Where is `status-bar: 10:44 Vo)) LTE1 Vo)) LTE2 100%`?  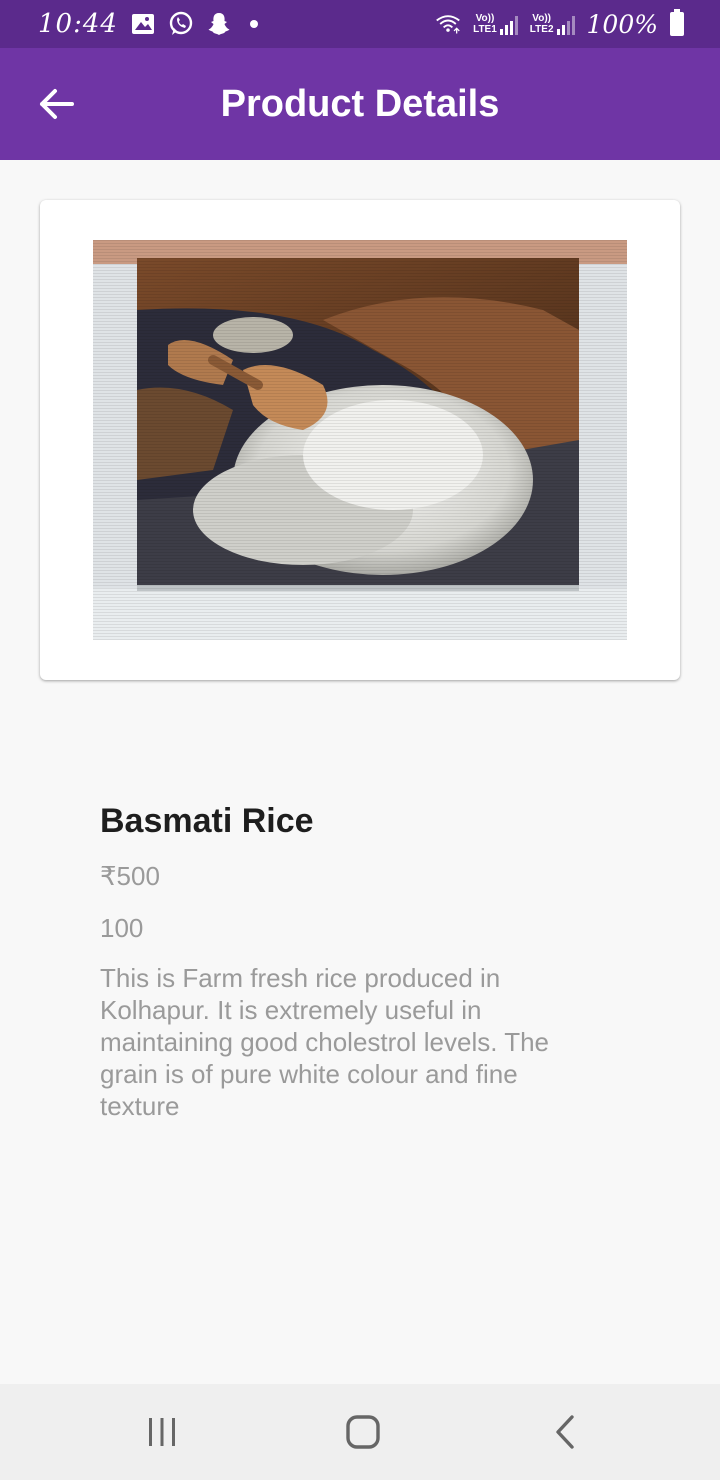
status-bar: 10:44 Vo)) LTE1 Vo)) LTE2 100% is located at coordinates (360, 24).